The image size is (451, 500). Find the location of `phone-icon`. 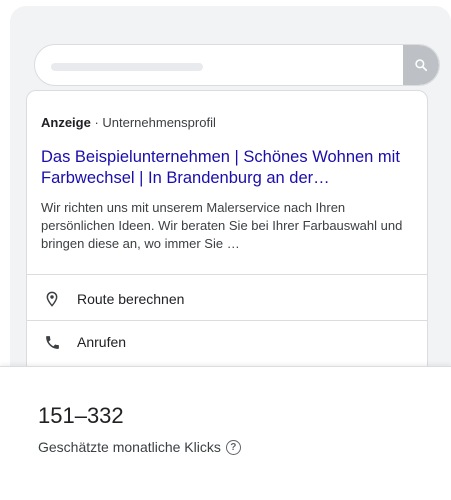

phone-icon is located at coordinates (52, 342).